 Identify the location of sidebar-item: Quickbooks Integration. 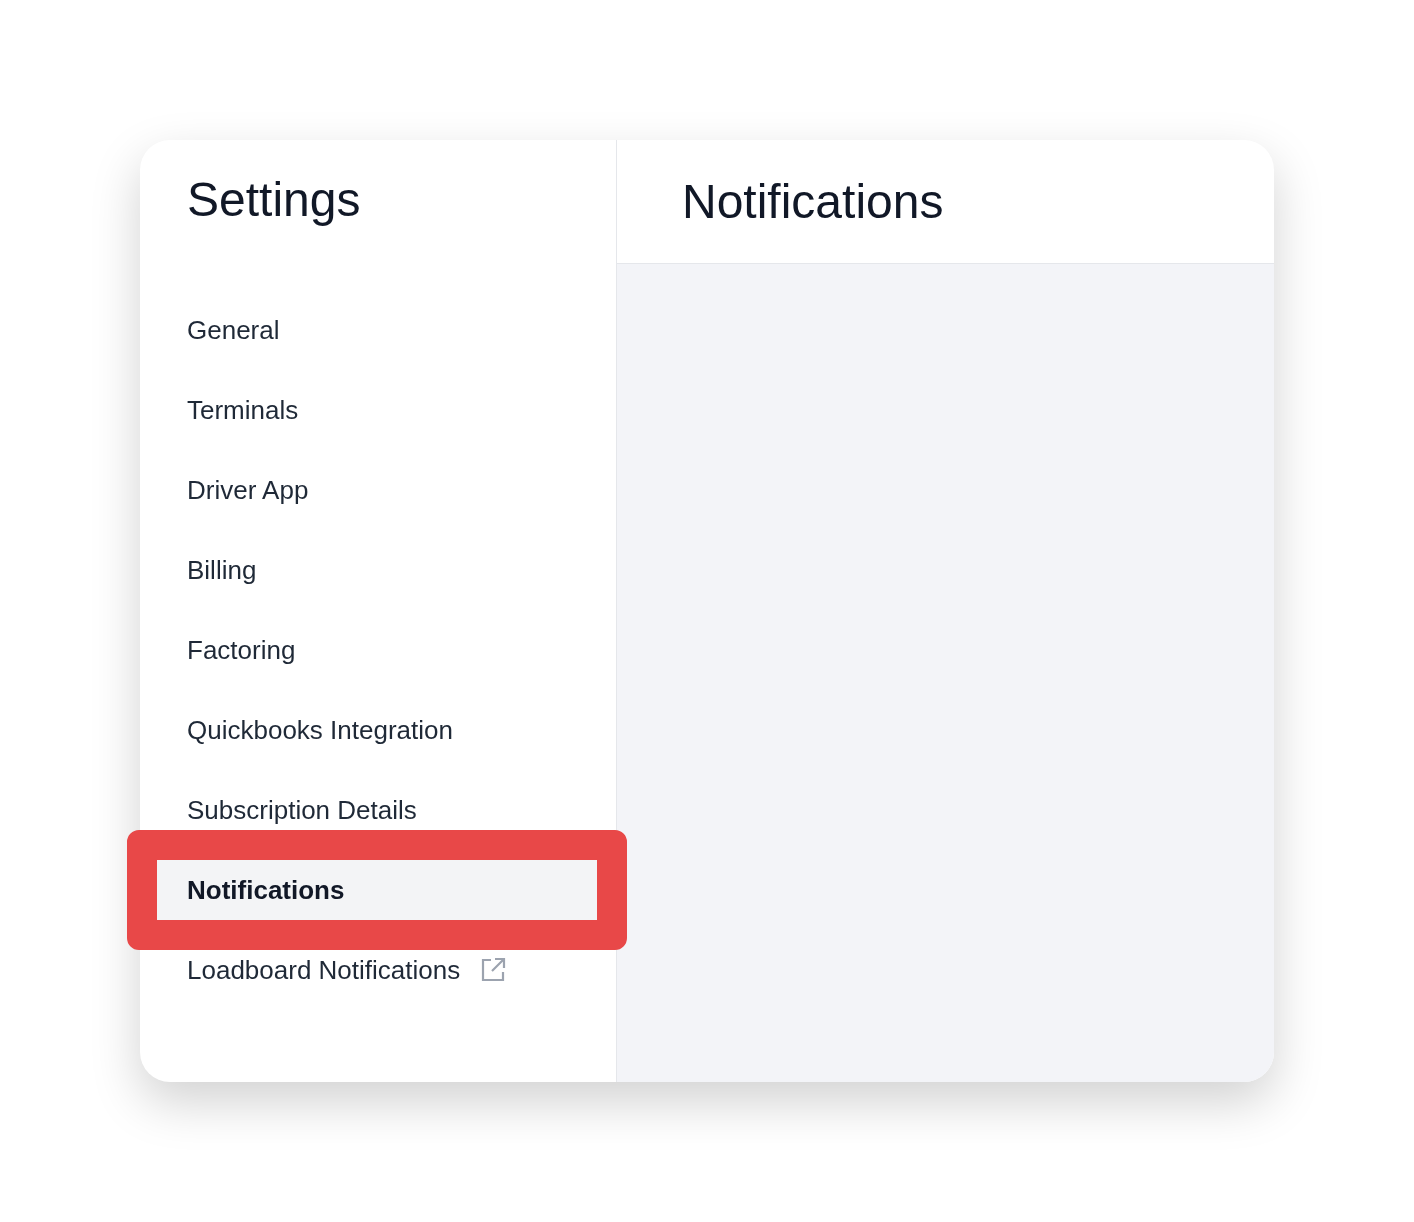
(377, 730).